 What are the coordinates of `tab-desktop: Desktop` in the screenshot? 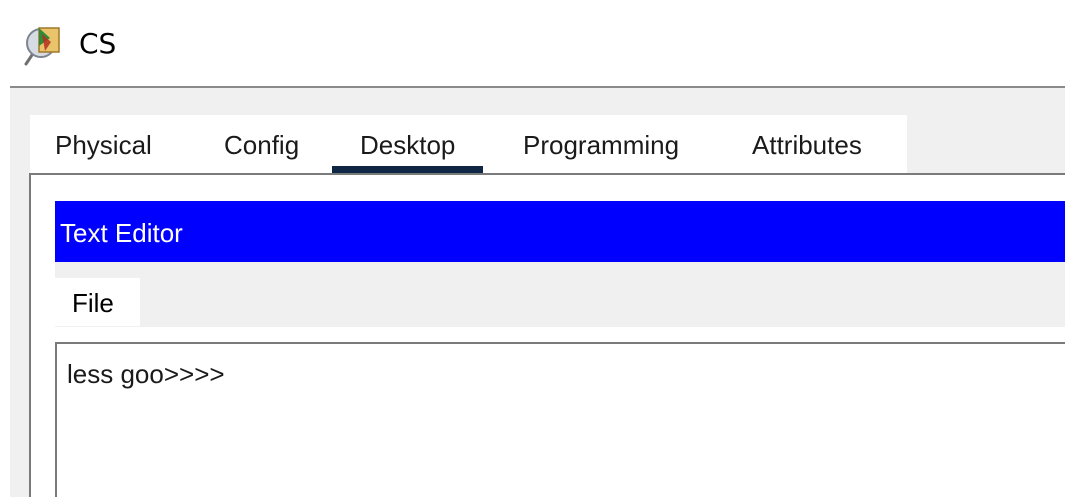 It's located at (407, 144).